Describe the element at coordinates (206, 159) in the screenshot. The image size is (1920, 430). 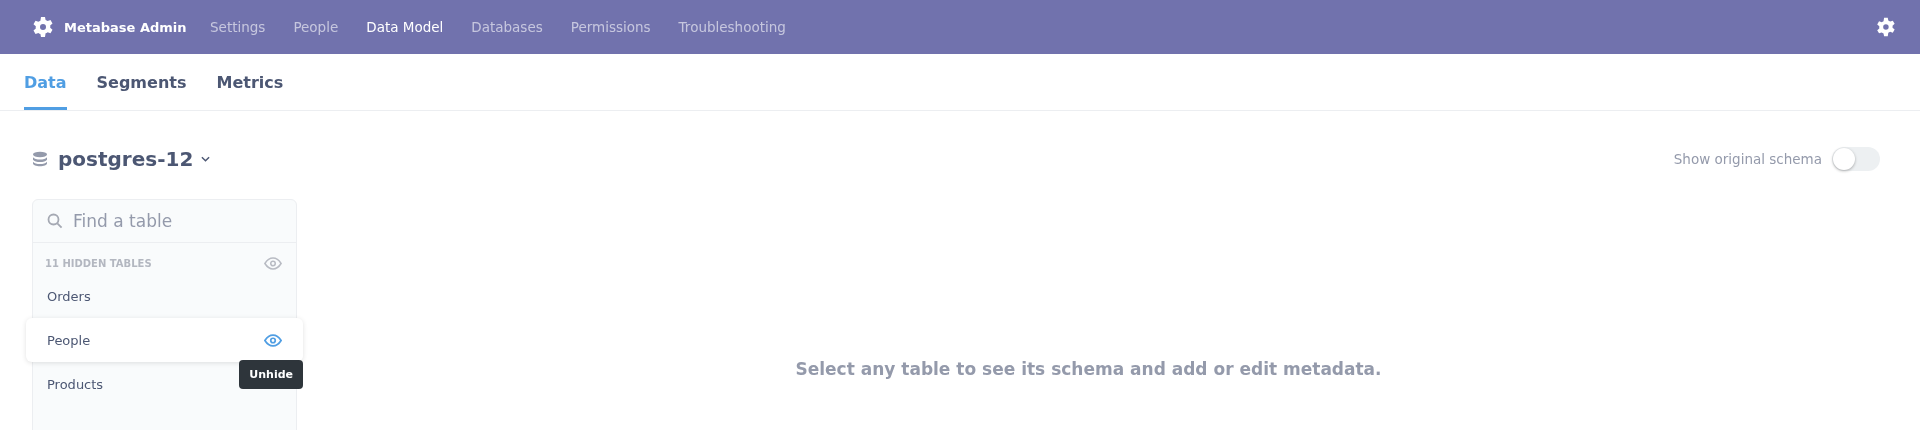
I see `chevron-down-icon` at that location.